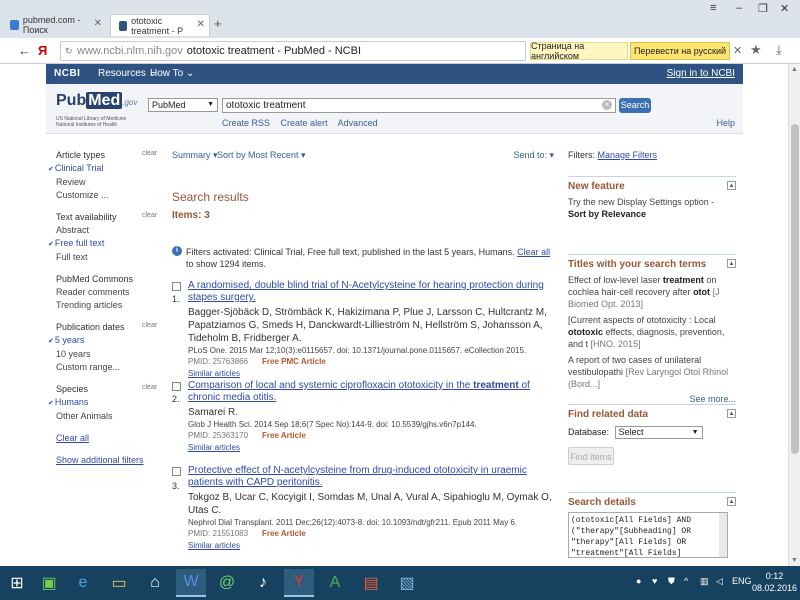  I want to click on yandex-icon: Я, so click(42, 50).